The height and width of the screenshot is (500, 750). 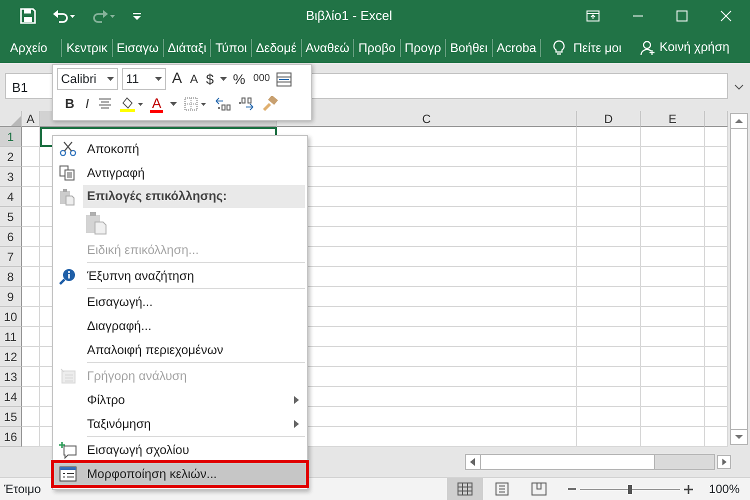 I want to click on menu-section-header: Επιλογές επικόλλησης:, so click(x=194, y=196).